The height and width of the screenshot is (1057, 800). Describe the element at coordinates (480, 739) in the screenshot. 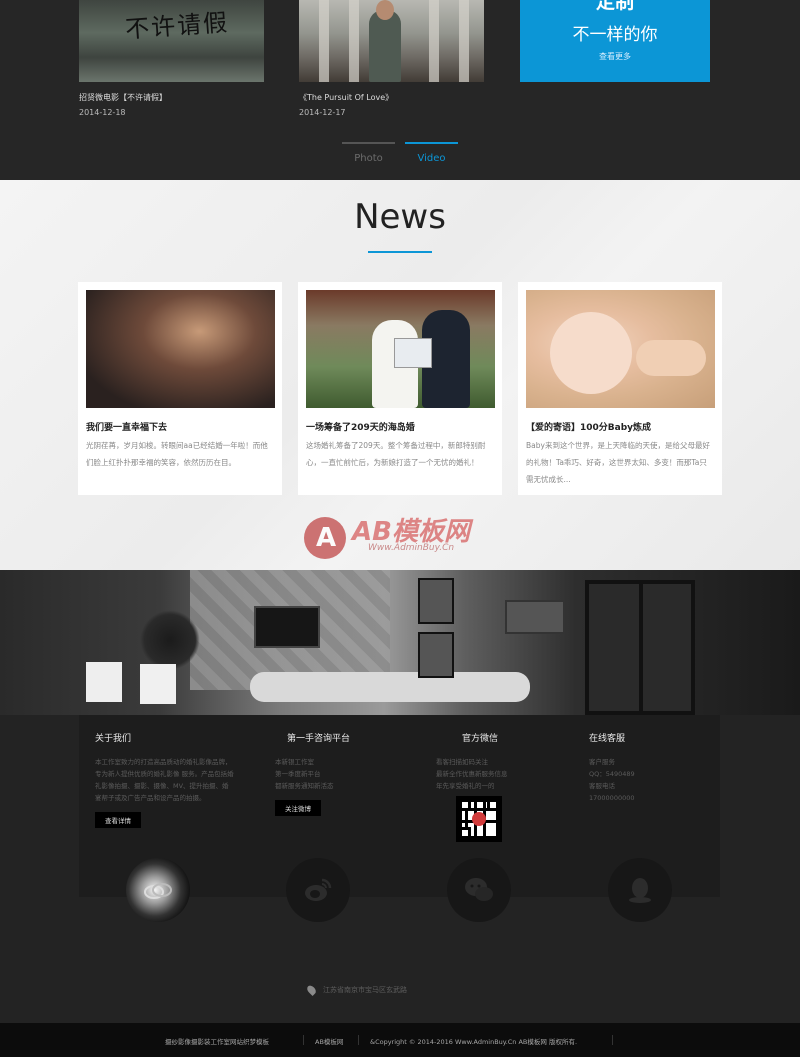

I see `footer-heading: 官方微信` at that location.